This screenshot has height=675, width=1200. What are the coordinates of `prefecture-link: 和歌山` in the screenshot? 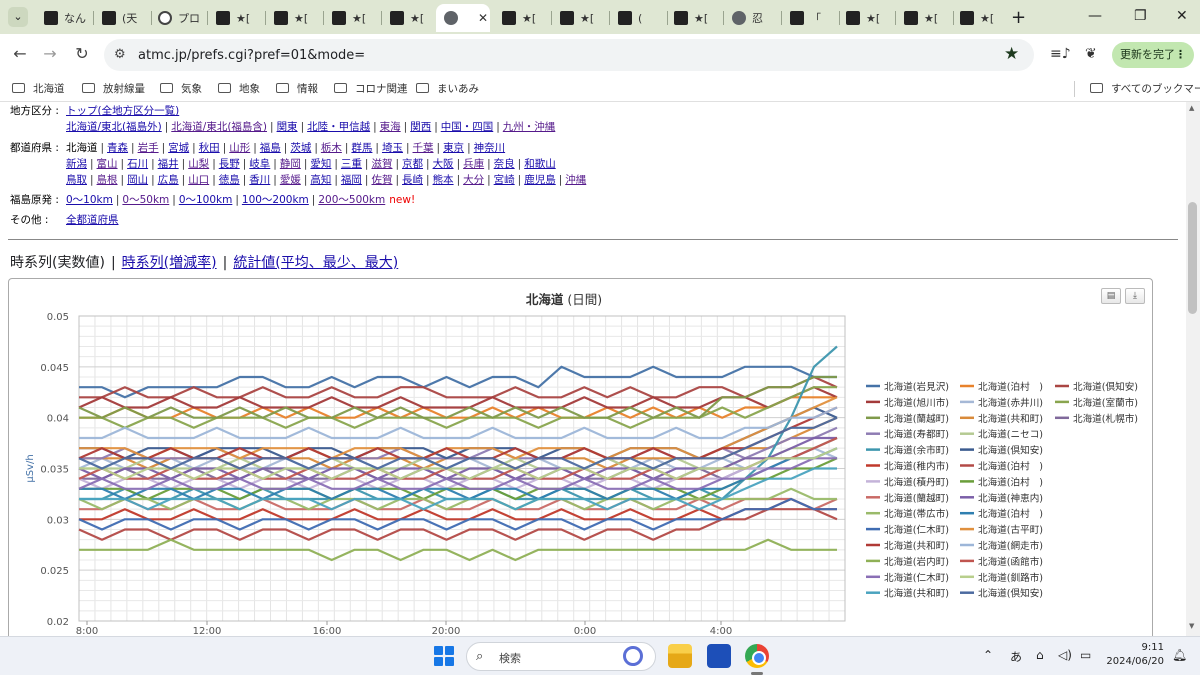 It's located at (540, 164).